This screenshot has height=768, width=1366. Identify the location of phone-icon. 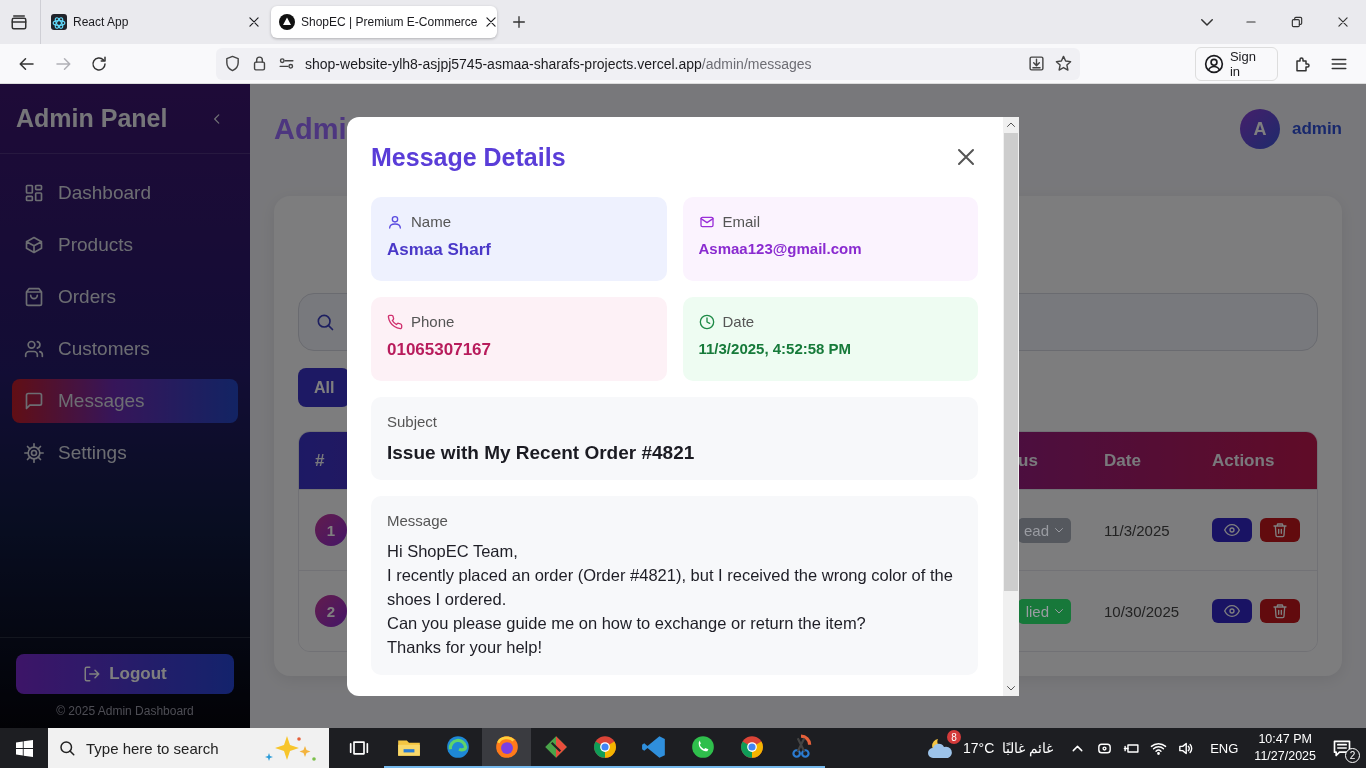
(395, 321).